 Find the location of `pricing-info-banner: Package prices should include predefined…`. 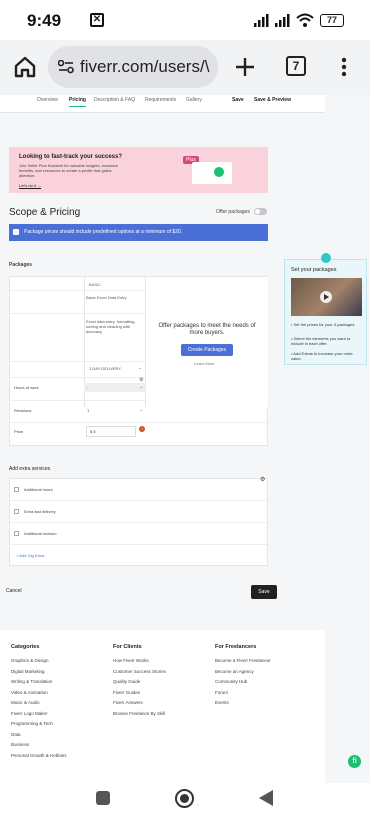

pricing-info-banner: Package prices should include predefined… is located at coordinates (138, 232).